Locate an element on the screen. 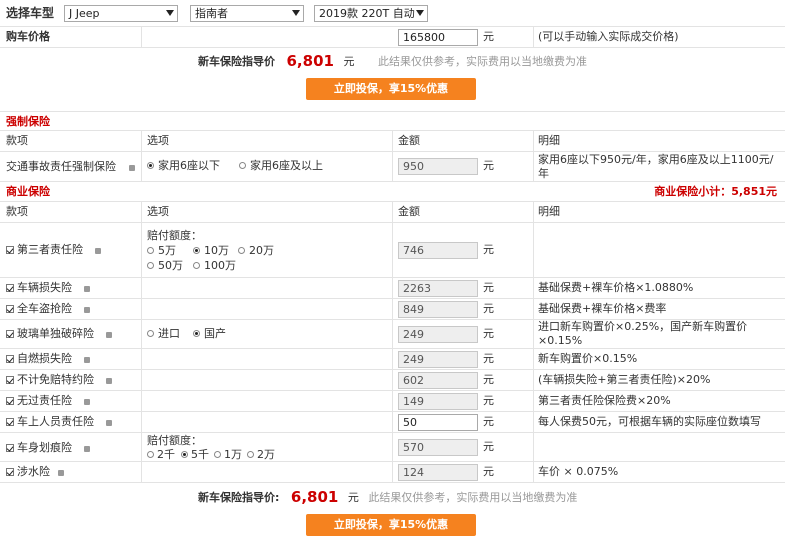  insure-button-bottom: 立即投保，享15%优惠 is located at coordinates (391, 525).